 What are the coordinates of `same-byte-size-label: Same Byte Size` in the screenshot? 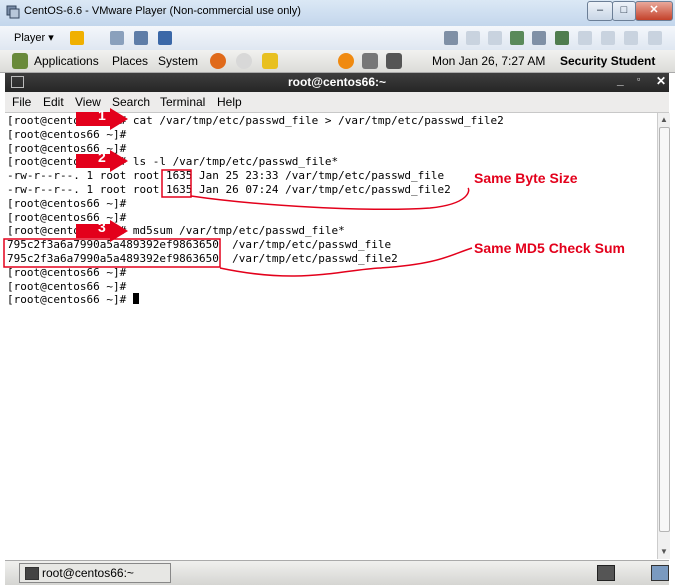 It's located at (526, 178).